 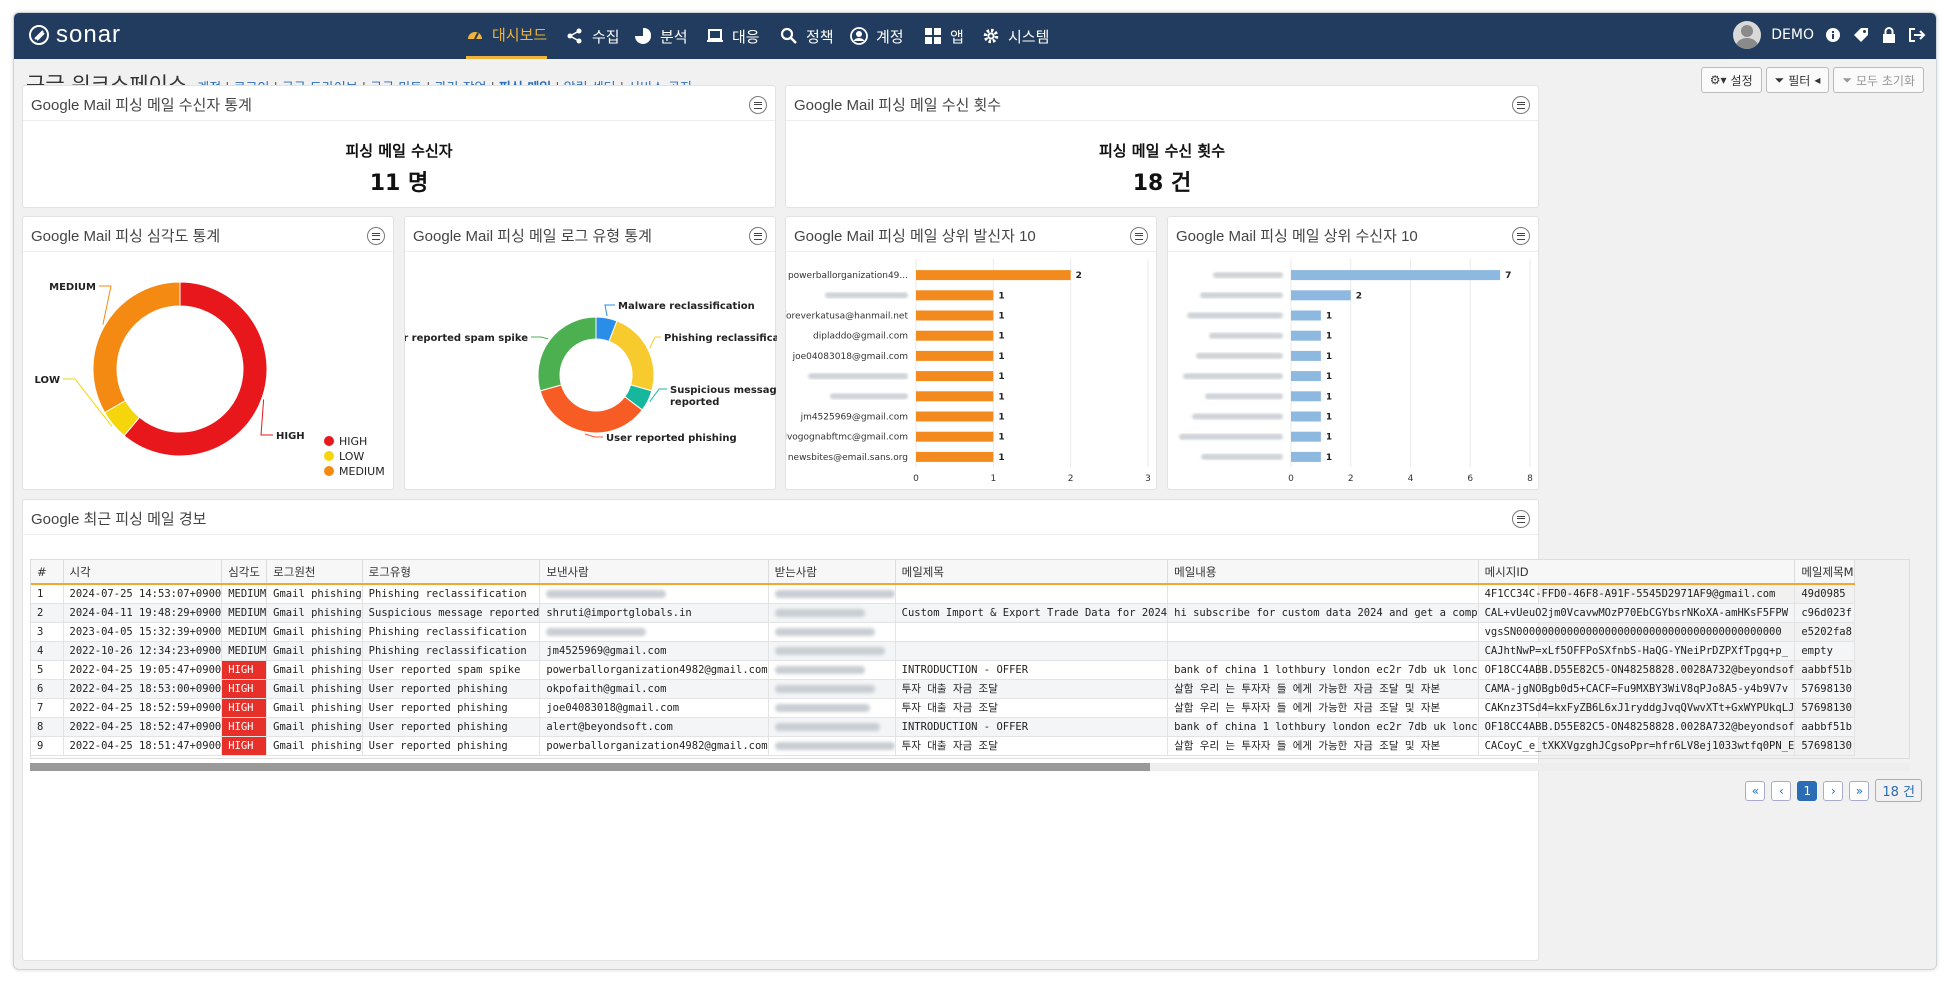 What do you see at coordinates (567, 354) in the screenshot?
I see `slice-user-reported-spam-spike` at bounding box center [567, 354].